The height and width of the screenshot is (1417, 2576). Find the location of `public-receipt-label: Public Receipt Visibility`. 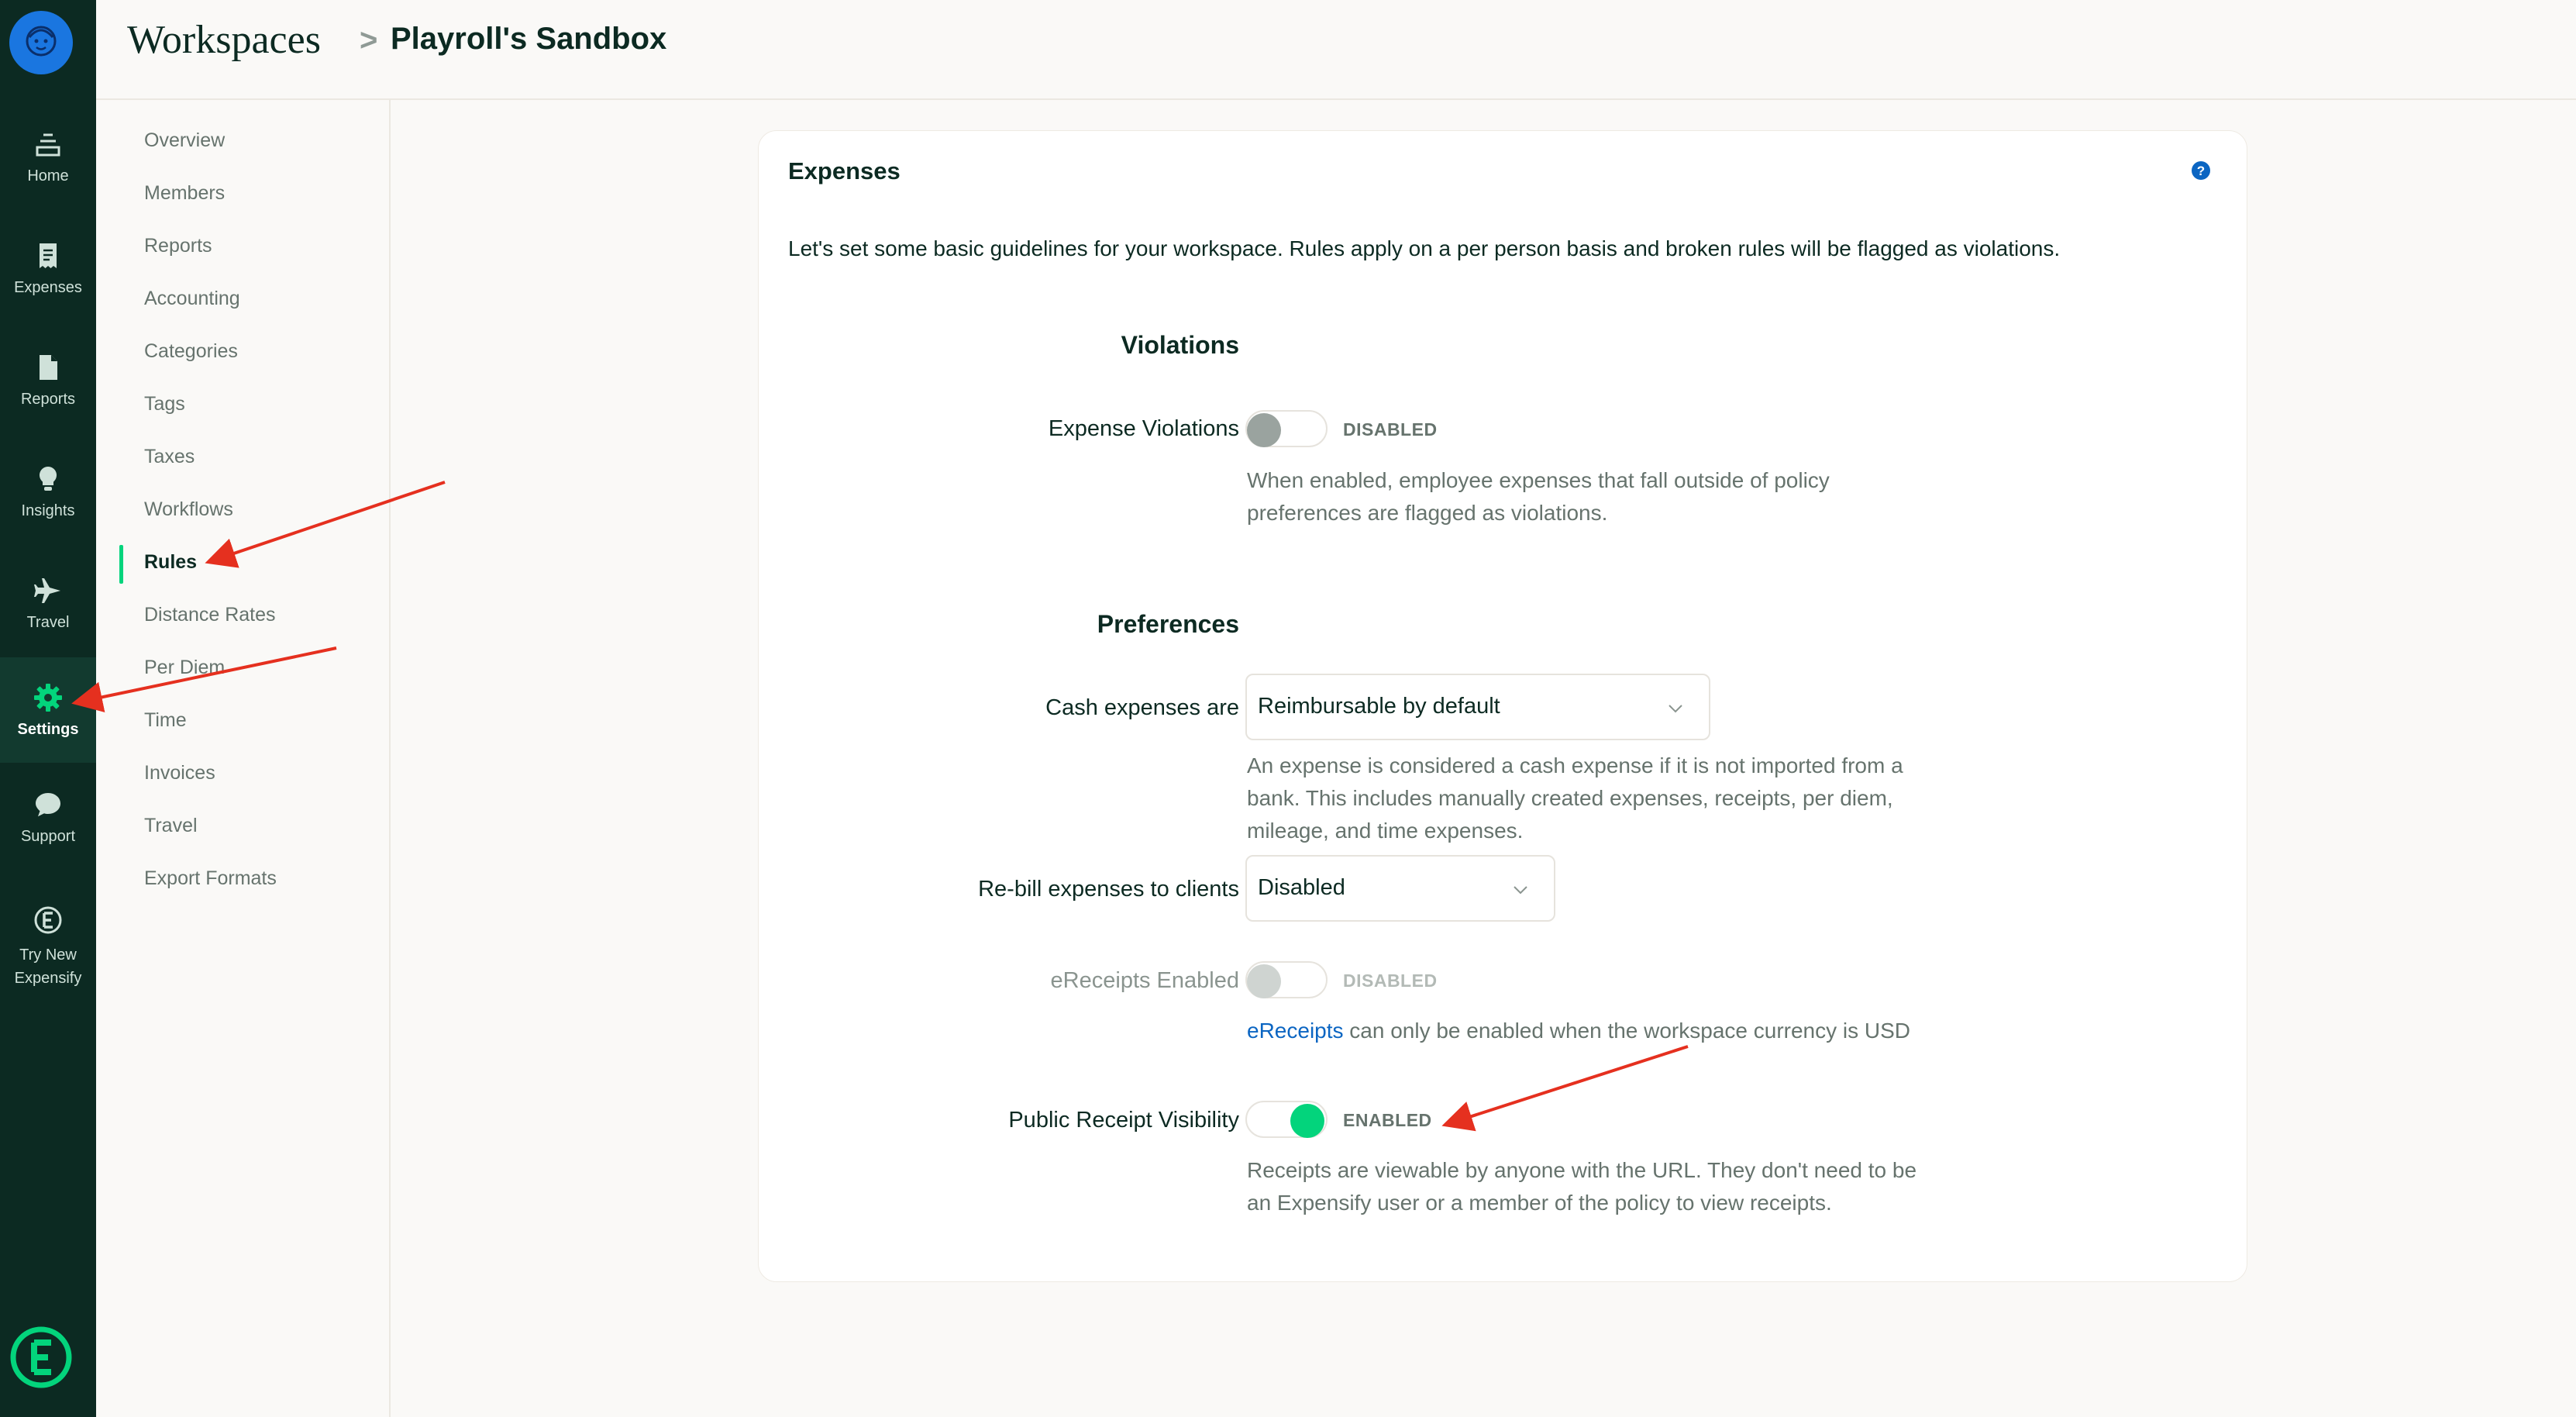

public-receipt-label: Public Receipt Visibility is located at coordinates (1123, 1120).